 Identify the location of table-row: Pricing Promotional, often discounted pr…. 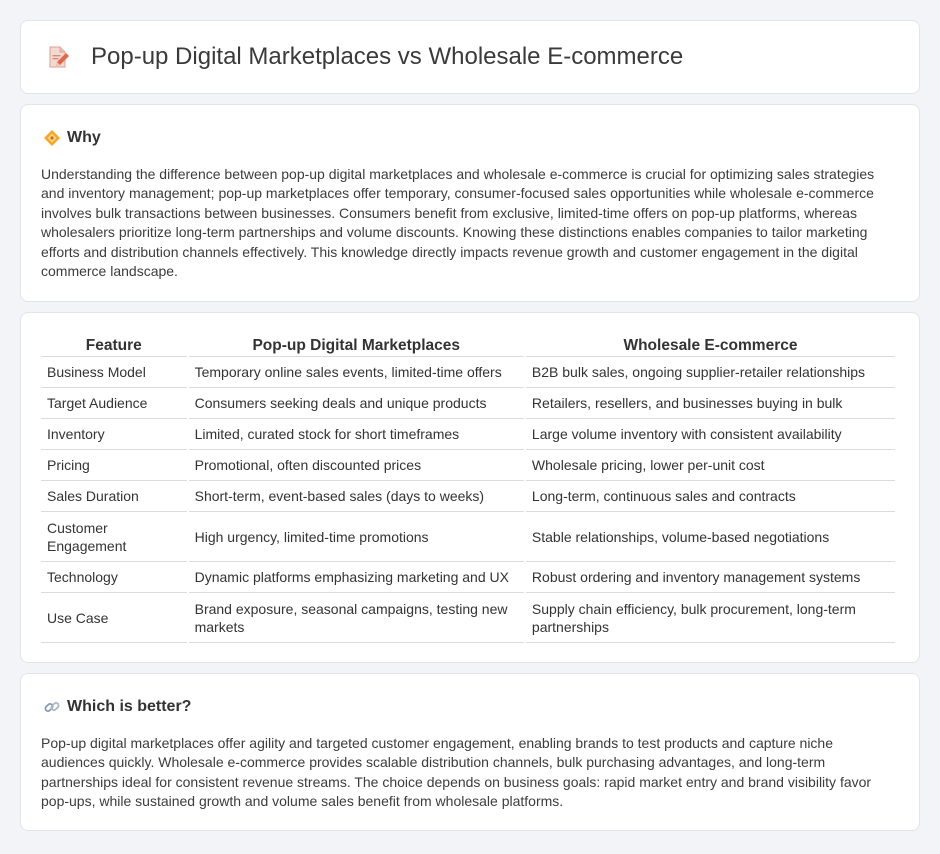
(468, 465).